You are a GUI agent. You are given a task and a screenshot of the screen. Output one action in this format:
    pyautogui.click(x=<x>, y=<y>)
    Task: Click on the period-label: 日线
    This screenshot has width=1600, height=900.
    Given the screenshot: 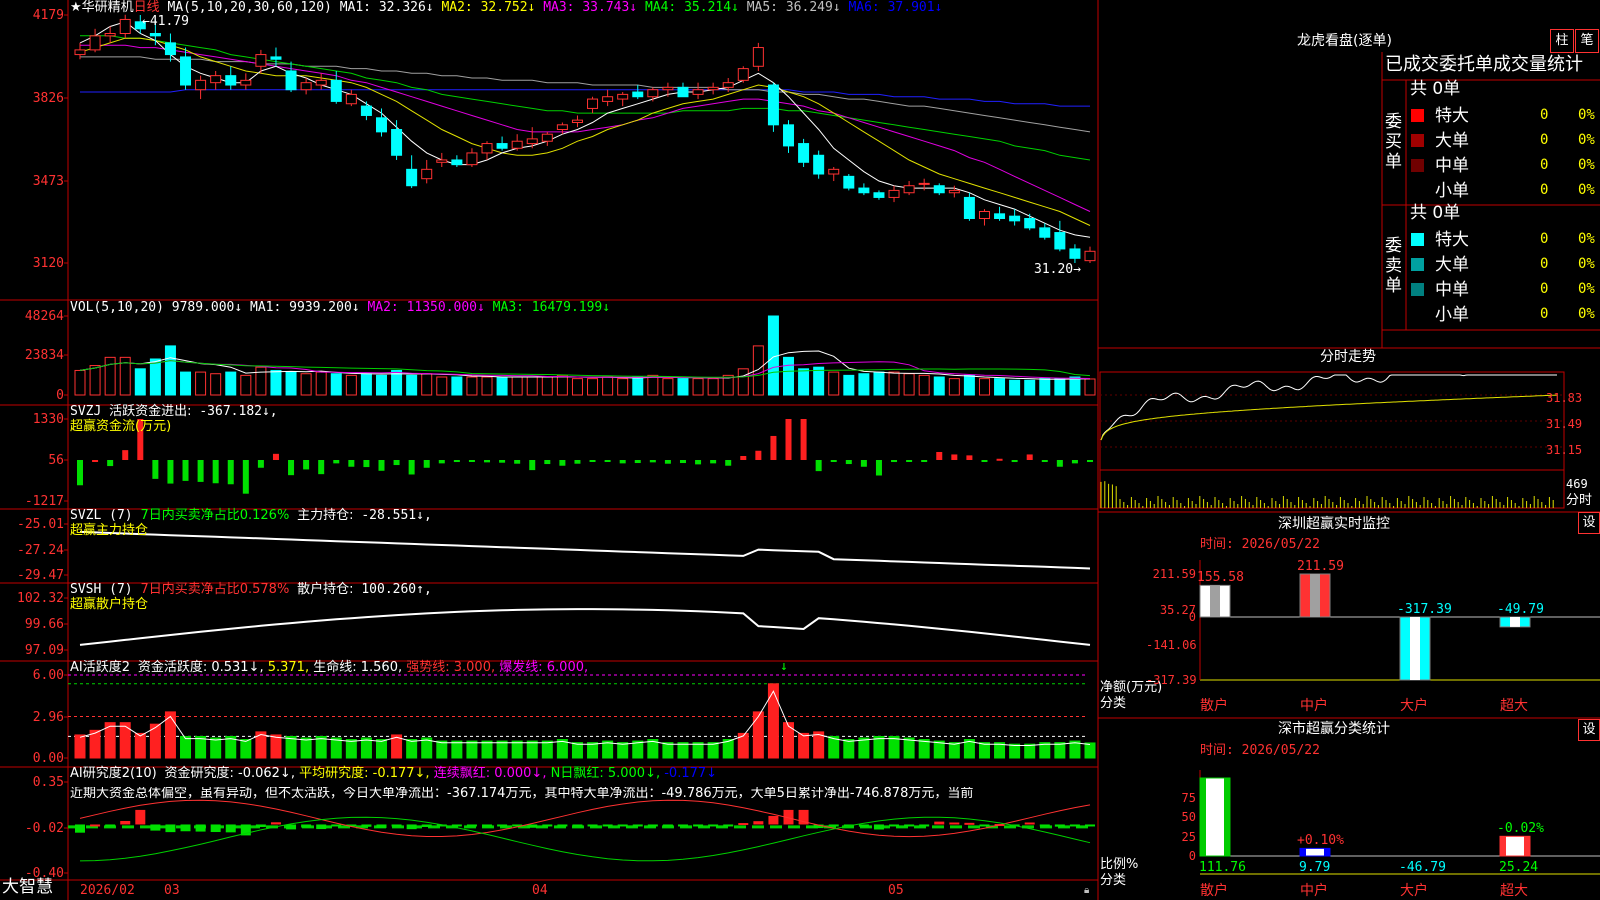 What is the action you would take?
    pyautogui.click(x=147, y=7)
    